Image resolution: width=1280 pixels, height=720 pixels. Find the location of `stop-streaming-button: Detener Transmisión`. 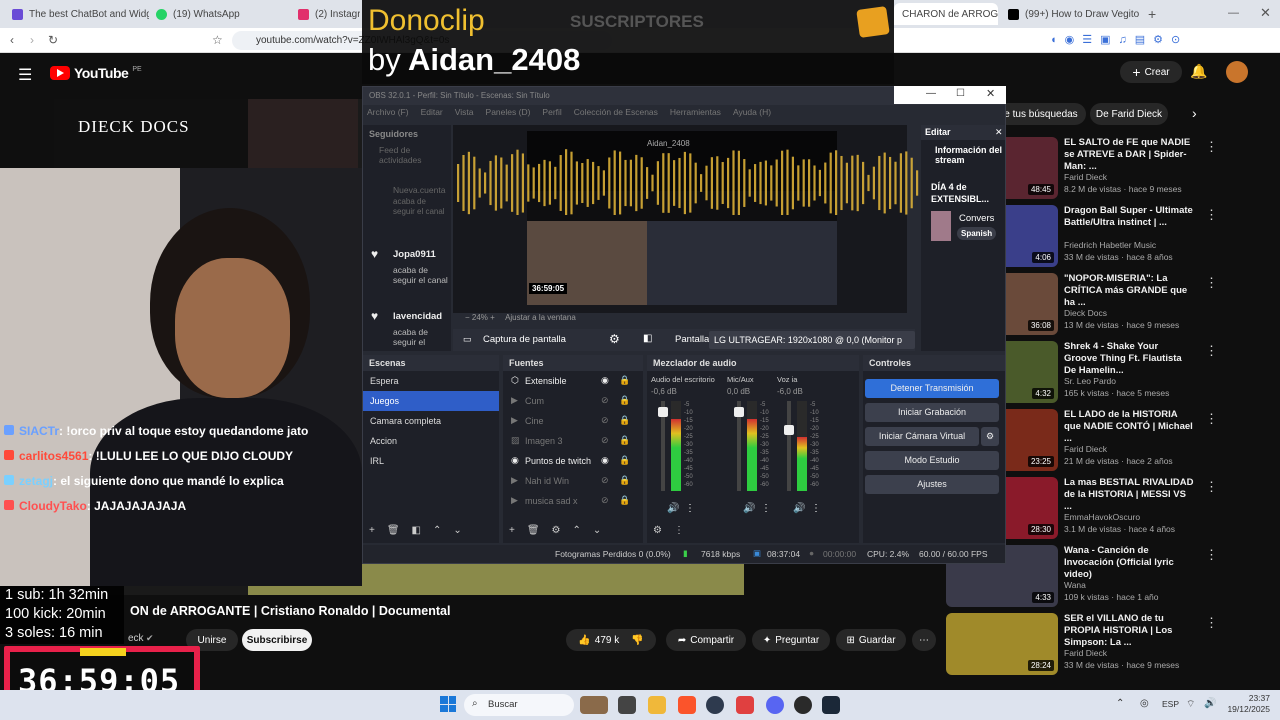

stop-streaming-button: Detener Transmisión is located at coordinates (932, 388).